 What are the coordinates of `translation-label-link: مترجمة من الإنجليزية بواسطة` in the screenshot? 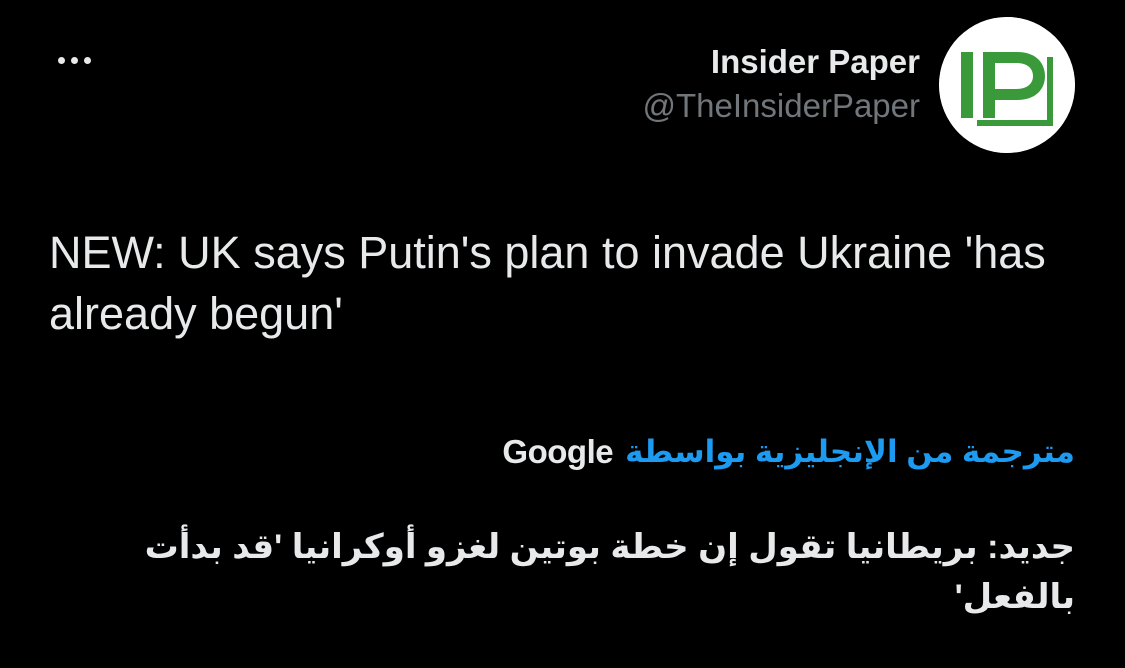 It's located at (850, 452).